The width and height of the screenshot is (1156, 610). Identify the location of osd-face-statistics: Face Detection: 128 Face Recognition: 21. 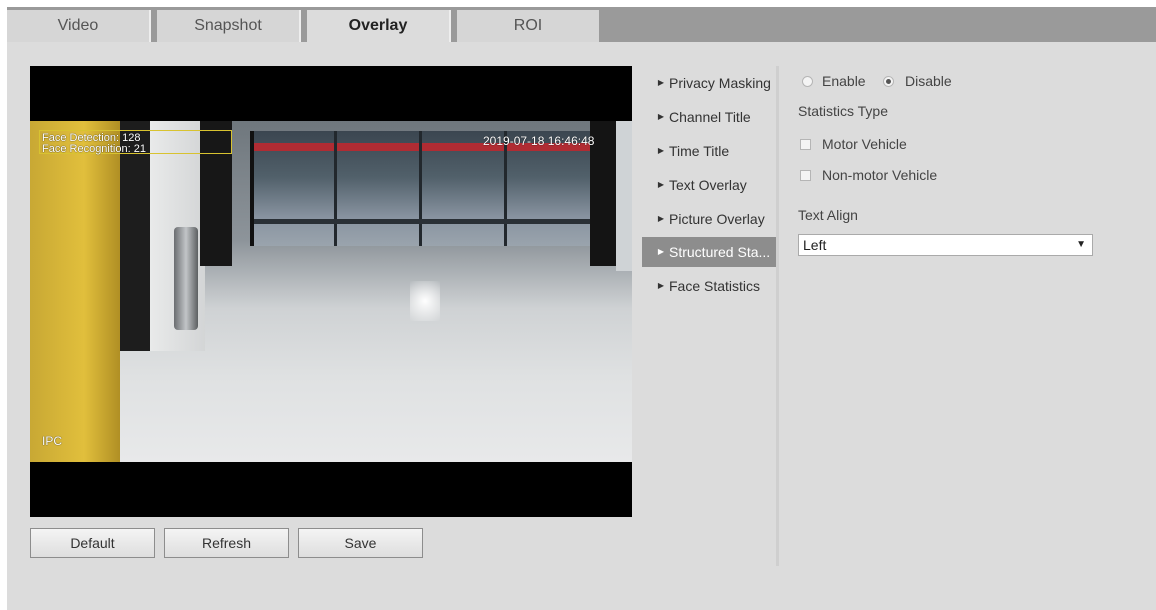
(94, 144).